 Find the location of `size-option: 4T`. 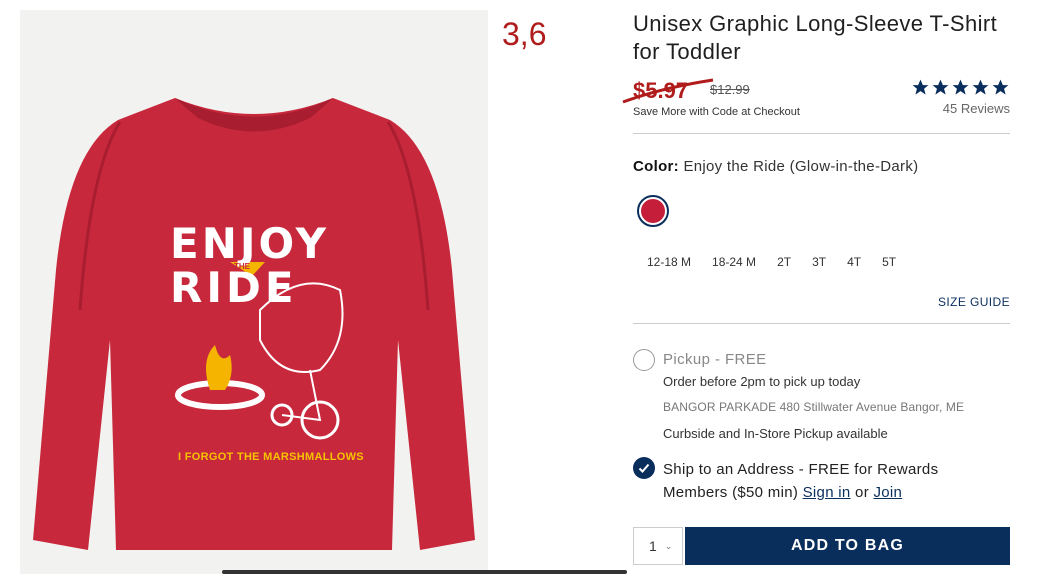

size-option: 4T is located at coordinates (854, 262).